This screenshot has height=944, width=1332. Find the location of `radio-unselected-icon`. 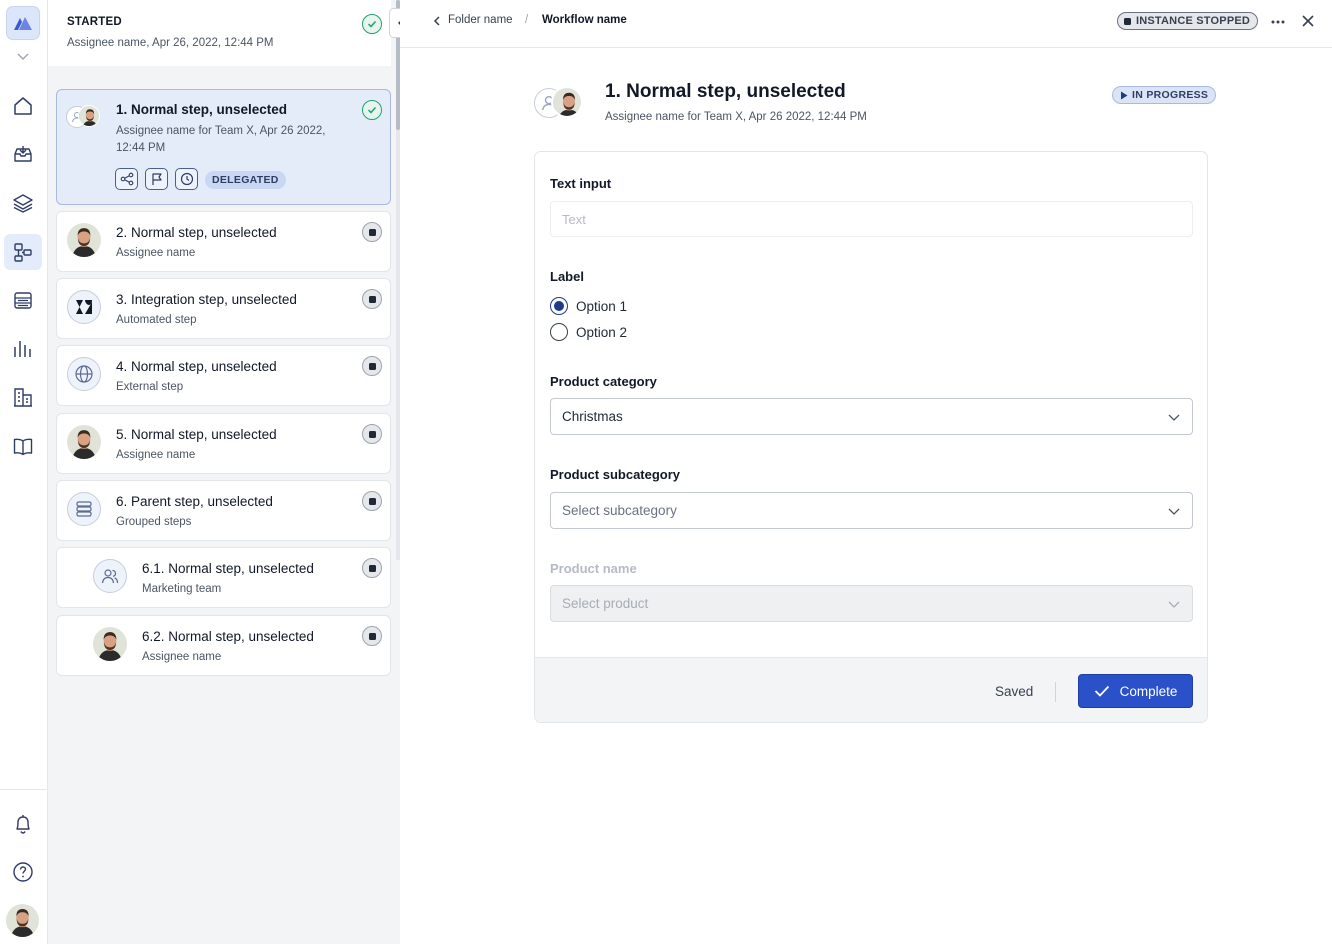

radio-unselected-icon is located at coordinates (559, 332).